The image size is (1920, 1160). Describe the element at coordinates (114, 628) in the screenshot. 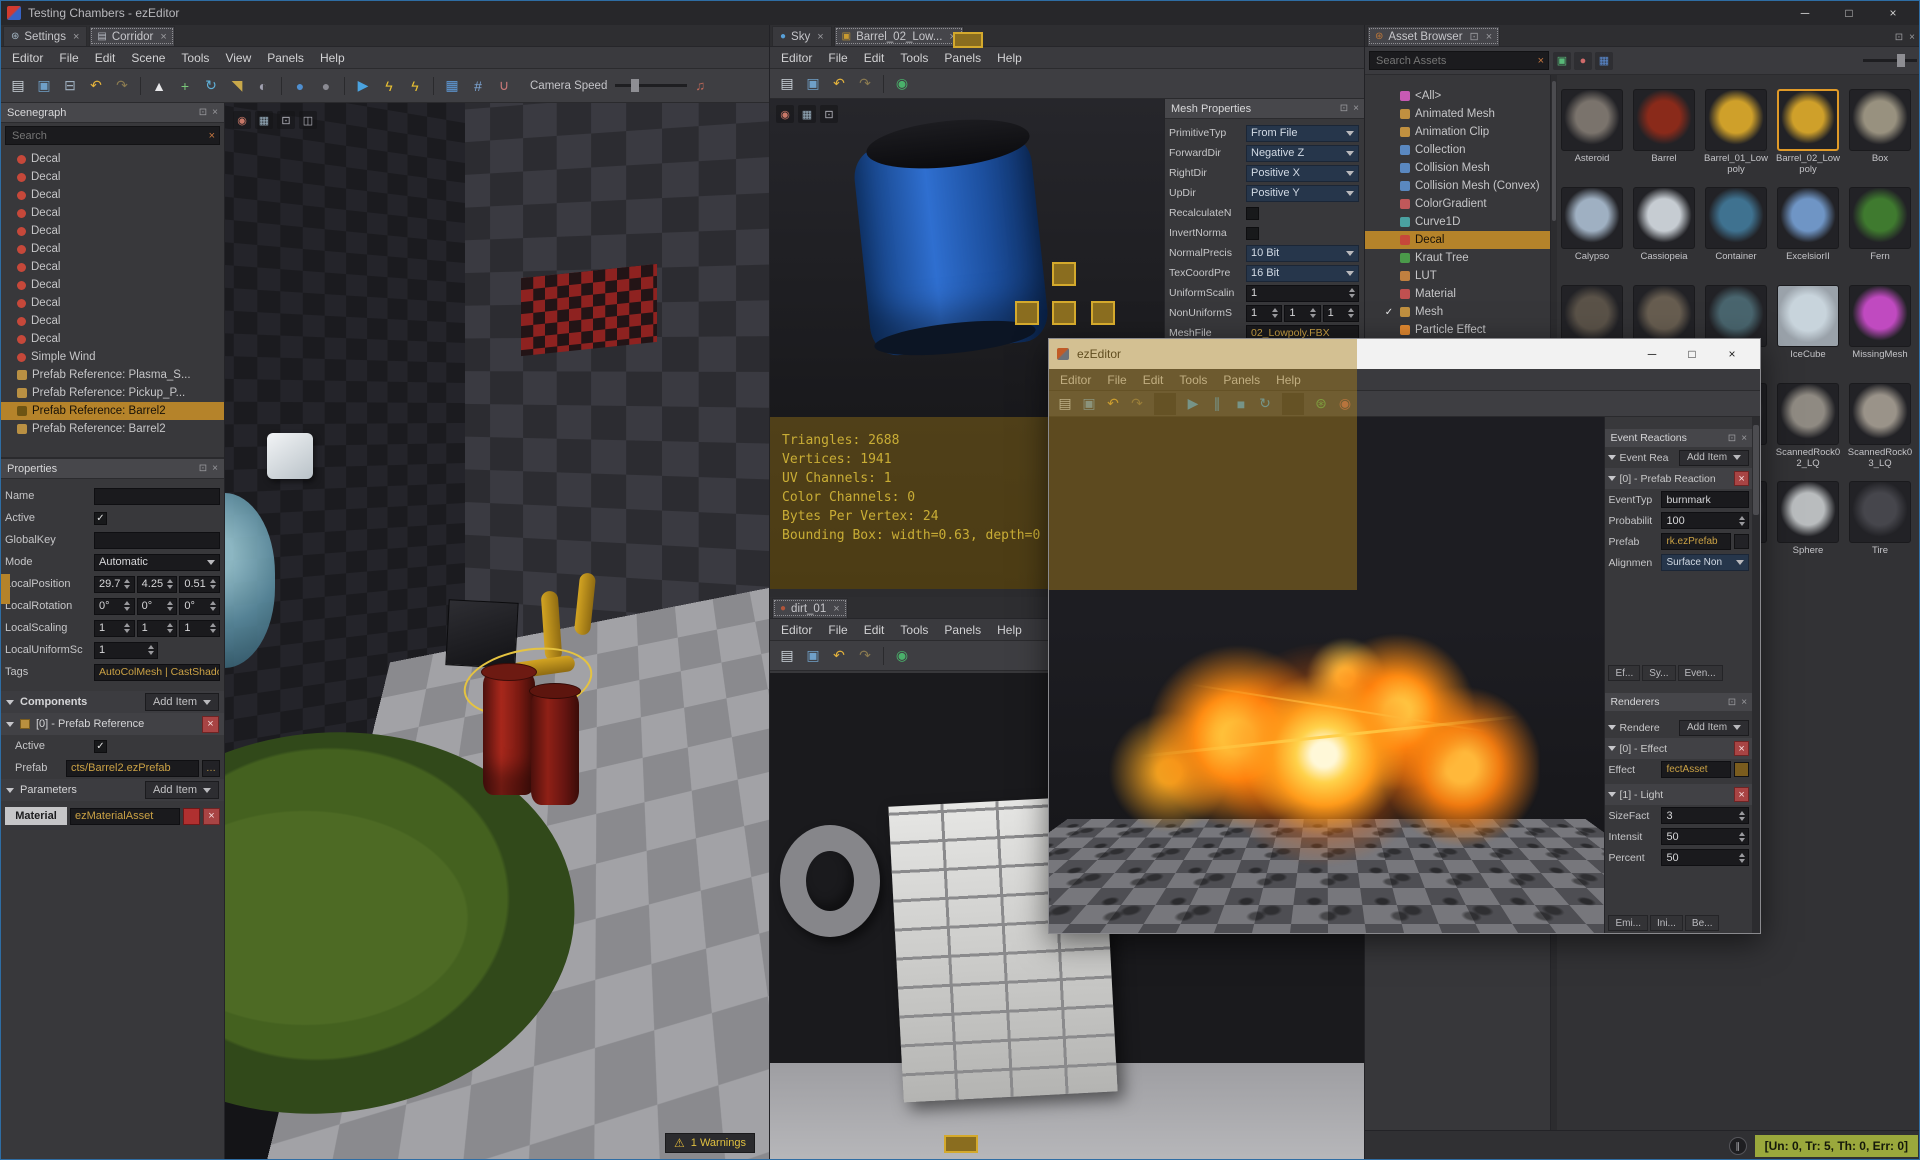

I see `scaling-x-spinner: 1` at that location.